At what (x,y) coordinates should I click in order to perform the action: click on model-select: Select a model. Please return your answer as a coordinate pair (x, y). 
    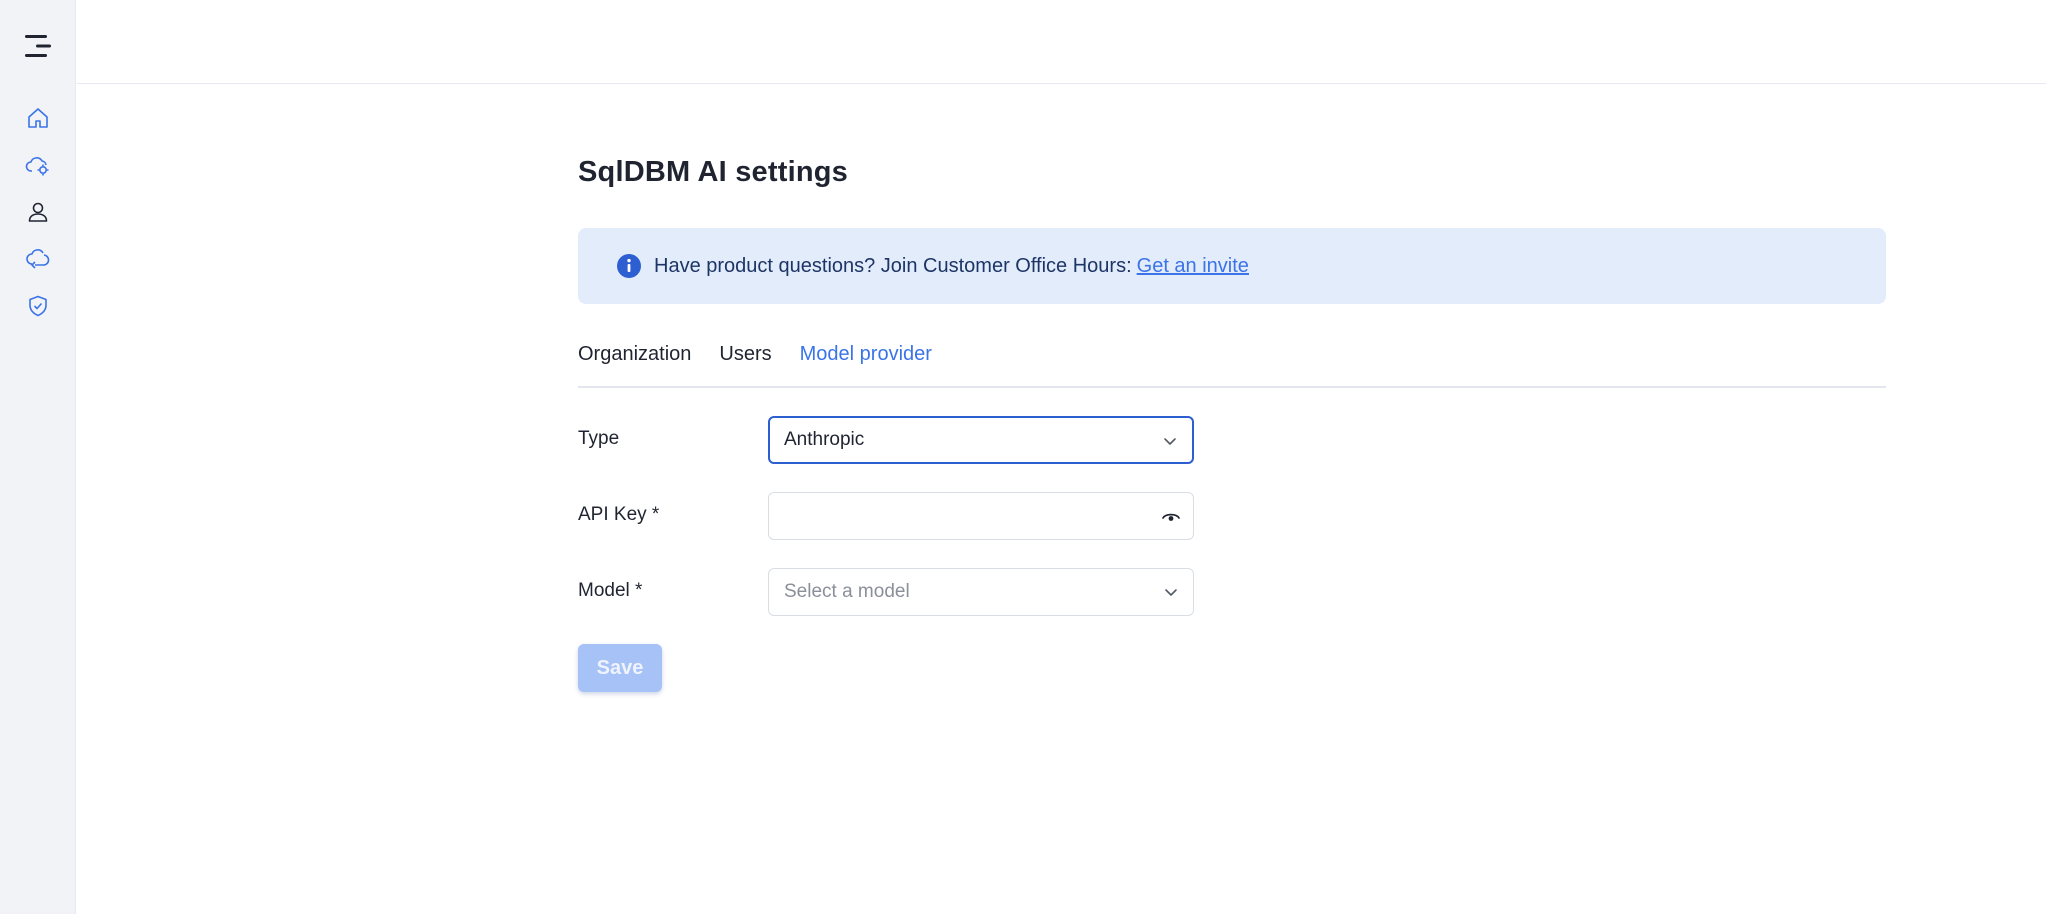
    Looking at the image, I should click on (981, 592).